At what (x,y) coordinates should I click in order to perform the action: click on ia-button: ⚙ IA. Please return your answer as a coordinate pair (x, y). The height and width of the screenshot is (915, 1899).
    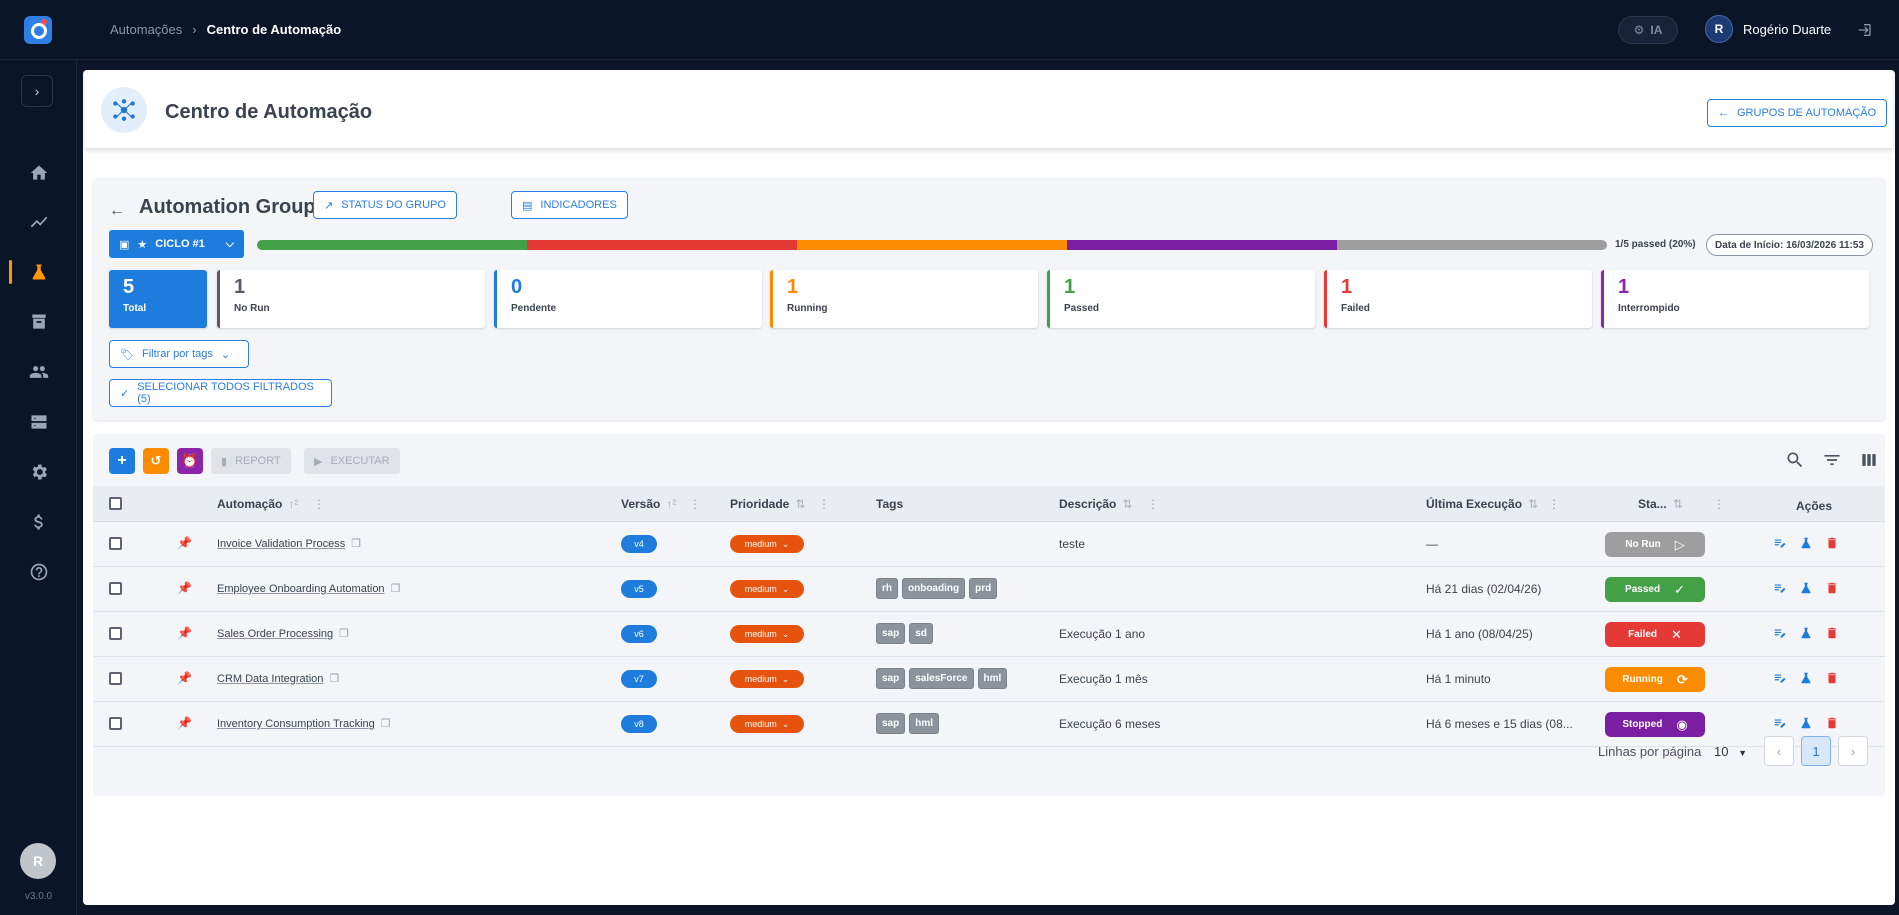
    Looking at the image, I should click on (1648, 30).